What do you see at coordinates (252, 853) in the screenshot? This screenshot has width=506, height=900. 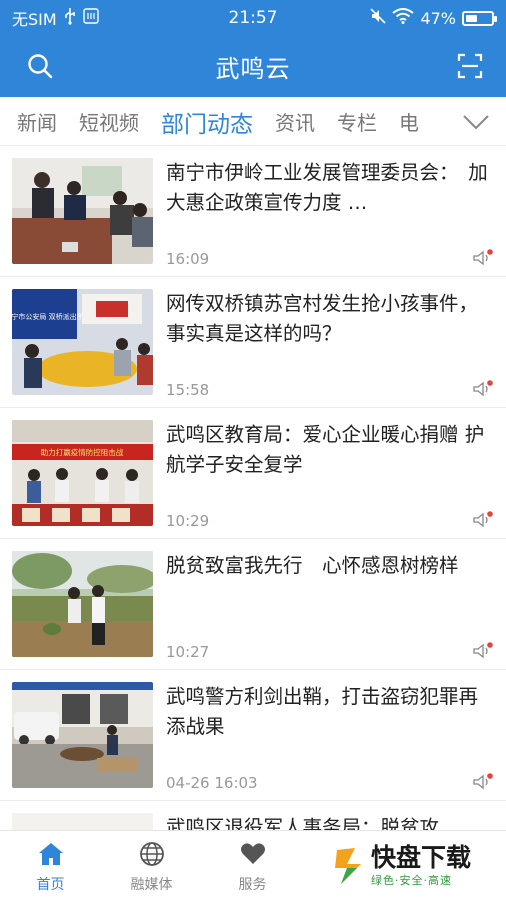 I see `heart-icon` at bounding box center [252, 853].